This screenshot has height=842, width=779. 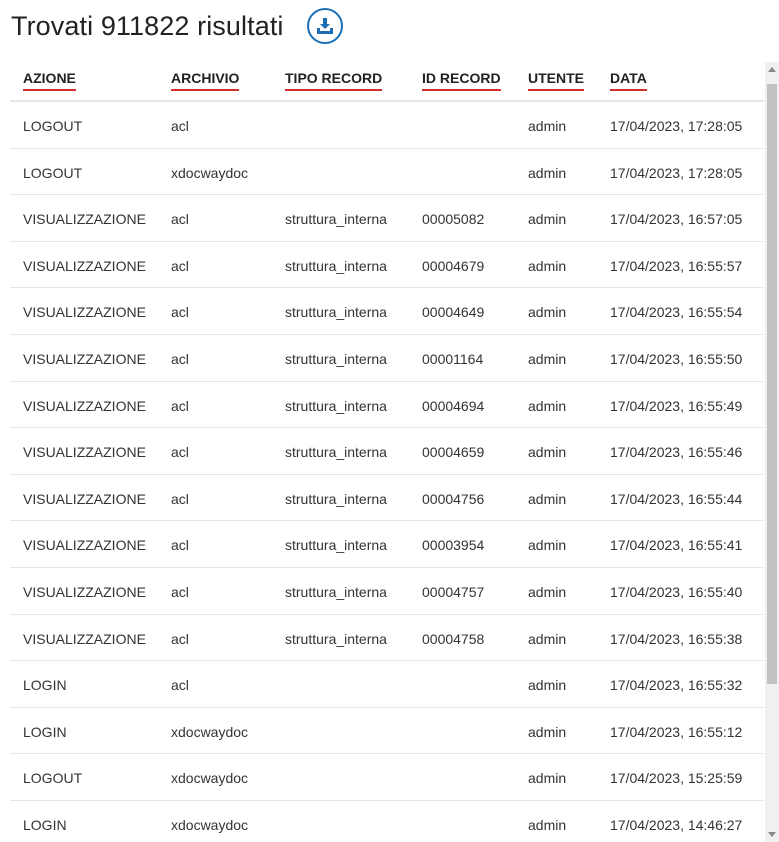 I want to click on column-header-id-record: ID RECORD, so click(x=461, y=80).